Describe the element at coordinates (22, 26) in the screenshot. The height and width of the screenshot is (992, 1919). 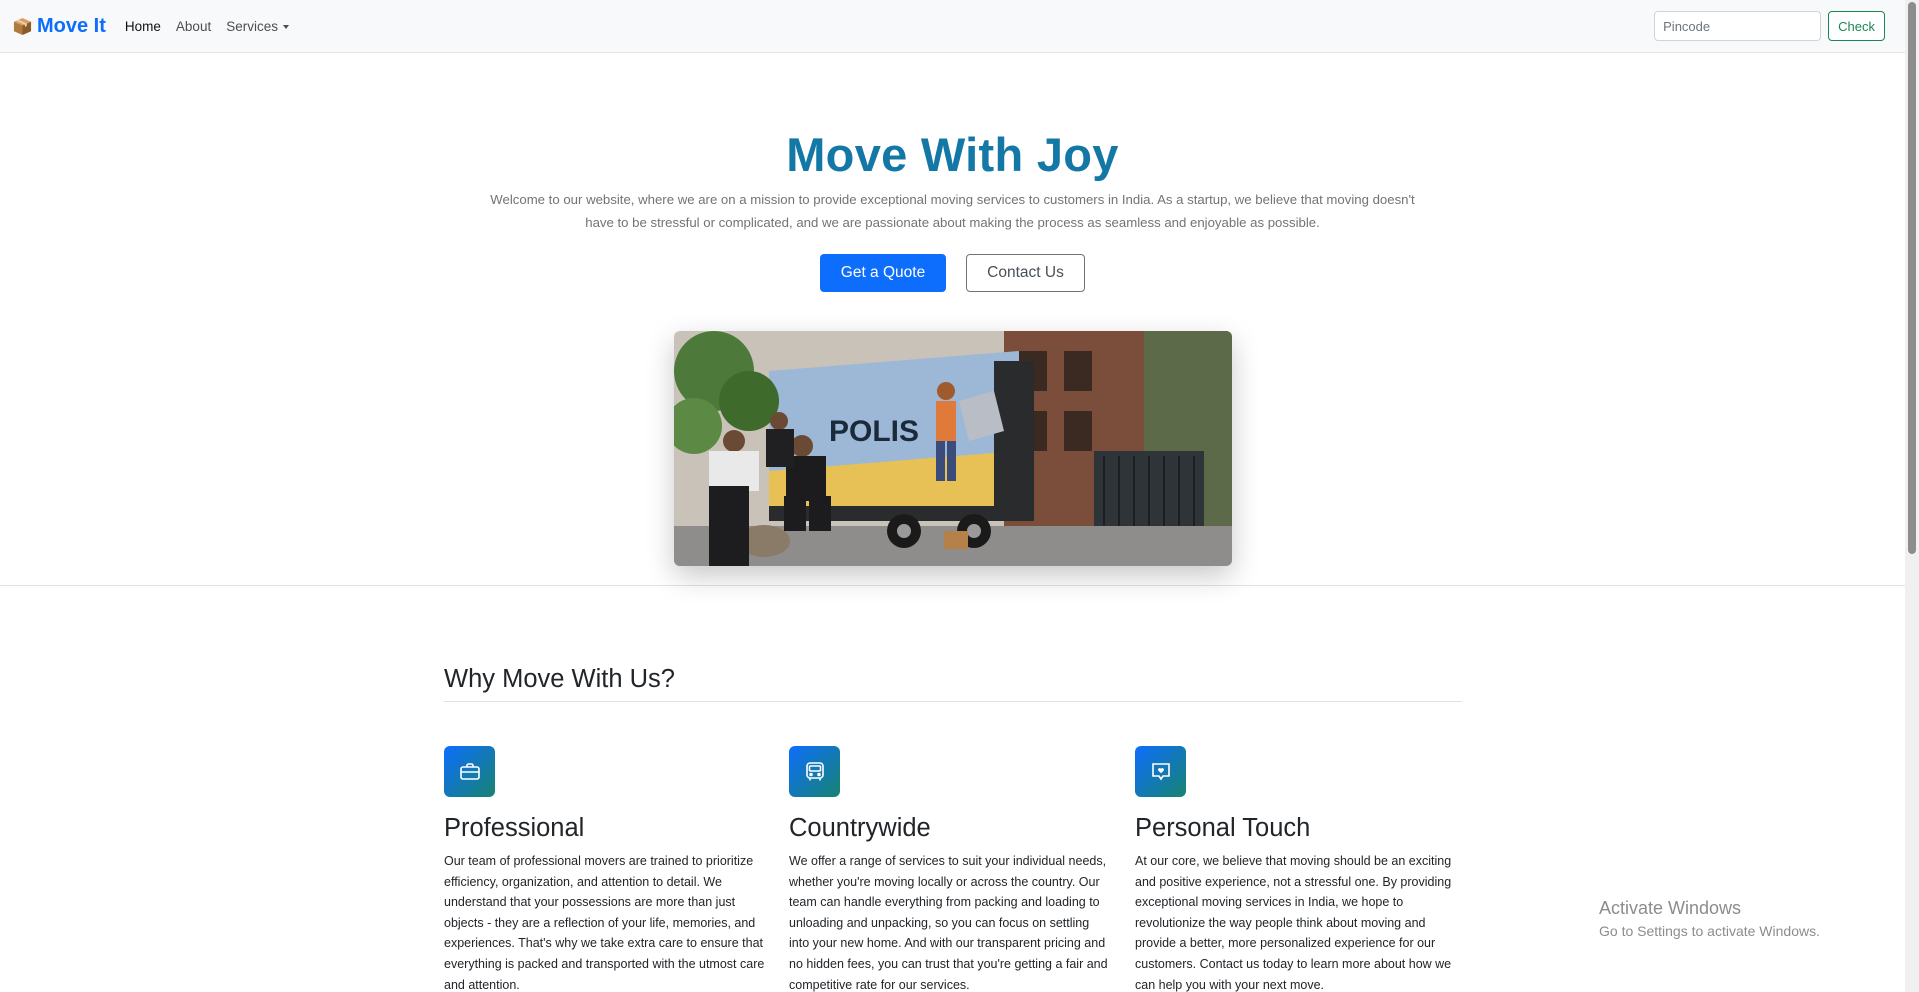
I see `package-icon` at that location.